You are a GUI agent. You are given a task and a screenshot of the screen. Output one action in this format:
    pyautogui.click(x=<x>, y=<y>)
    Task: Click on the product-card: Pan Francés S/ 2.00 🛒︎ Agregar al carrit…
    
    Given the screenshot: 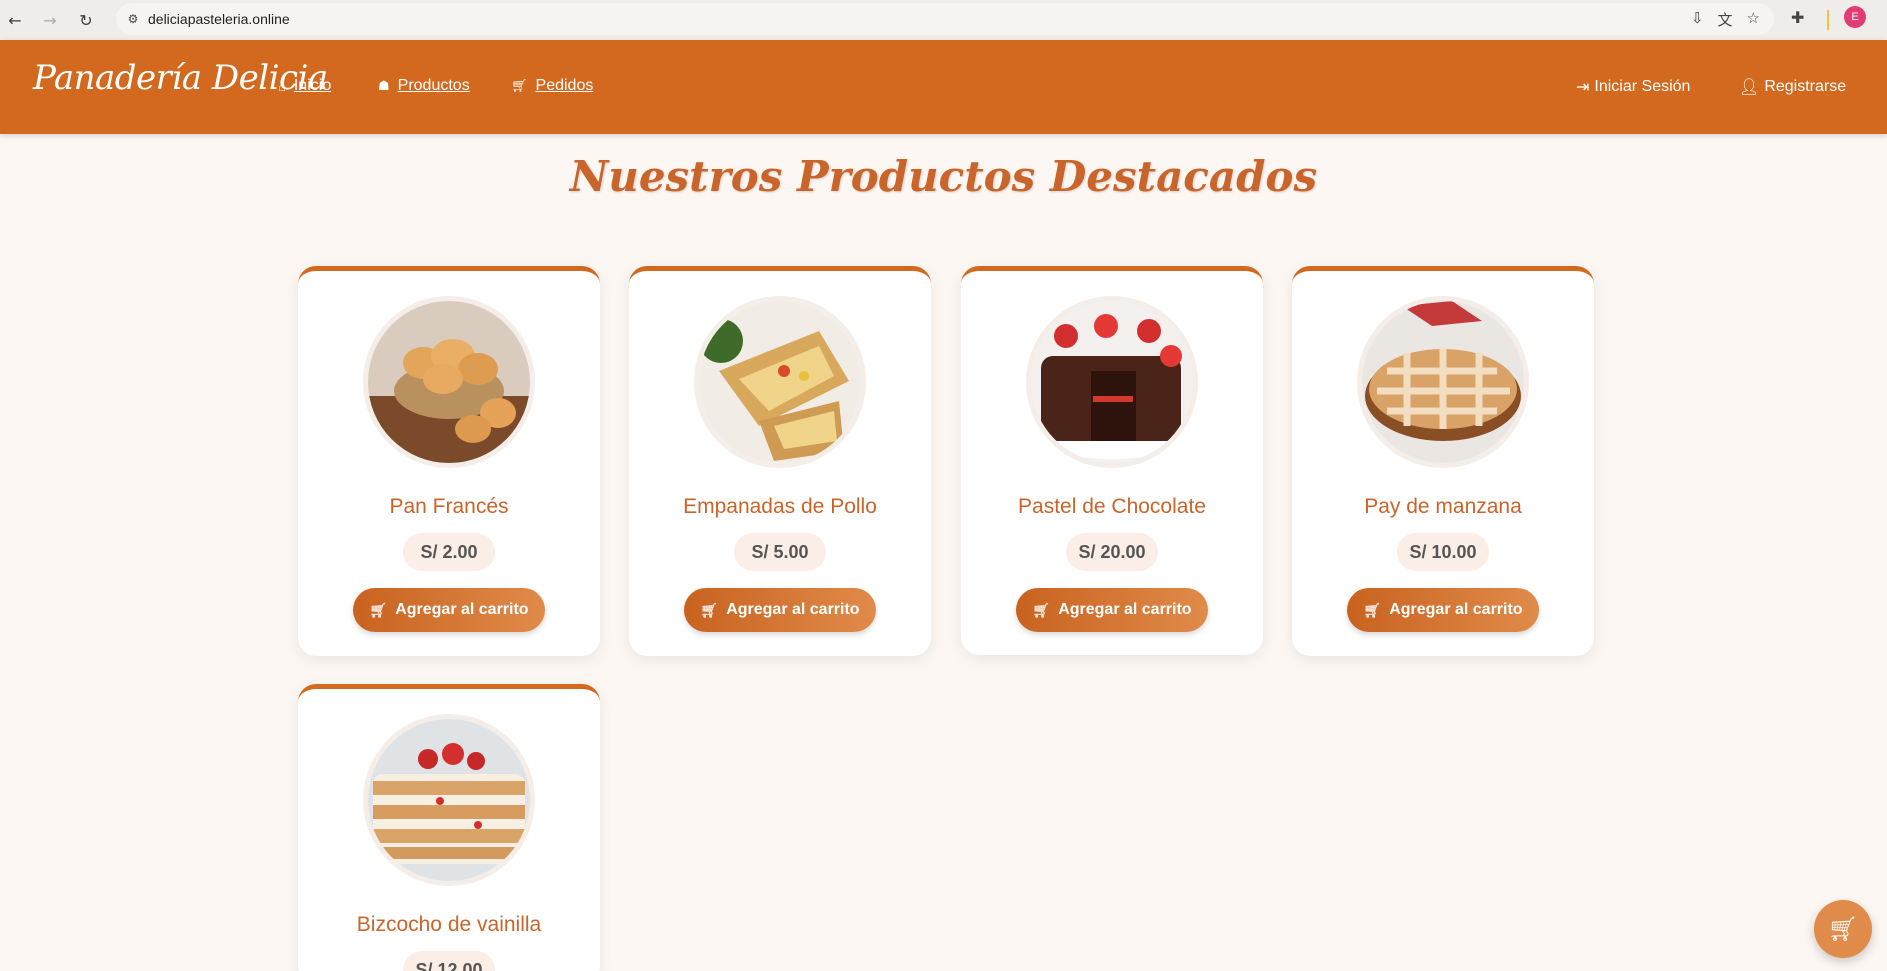 What is the action you would take?
    pyautogui.click(x=449, y=461)
    